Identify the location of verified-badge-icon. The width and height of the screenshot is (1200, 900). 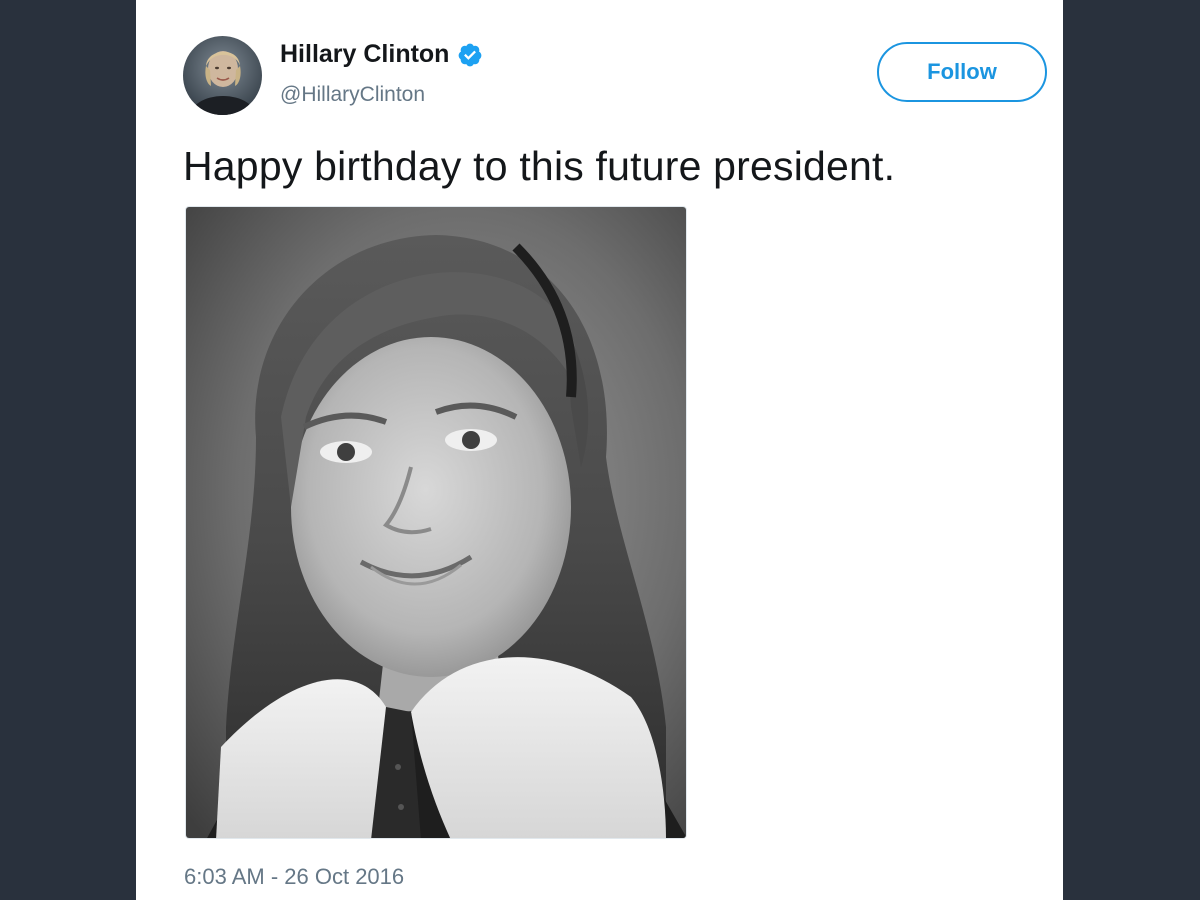
(470, 55).